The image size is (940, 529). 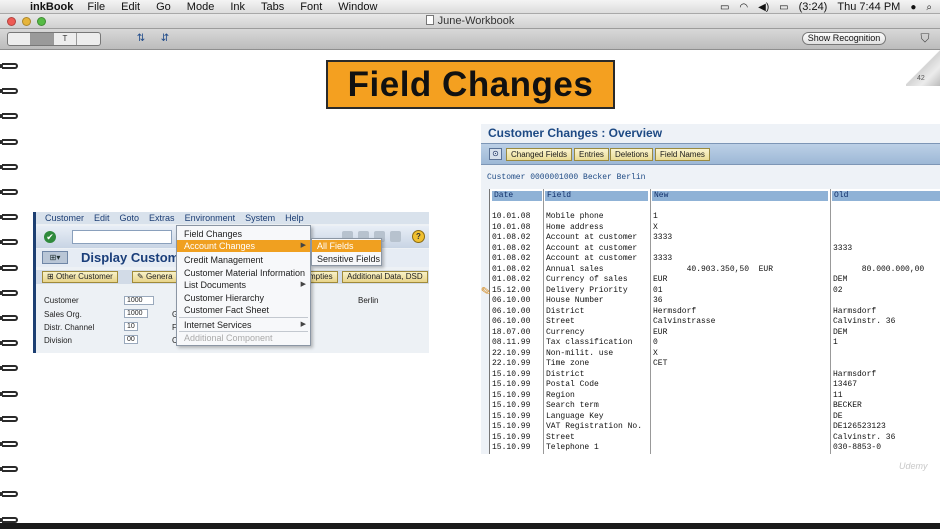 I want to click on changed-fields-button: Changed Fields, so click(x=539, y=154).